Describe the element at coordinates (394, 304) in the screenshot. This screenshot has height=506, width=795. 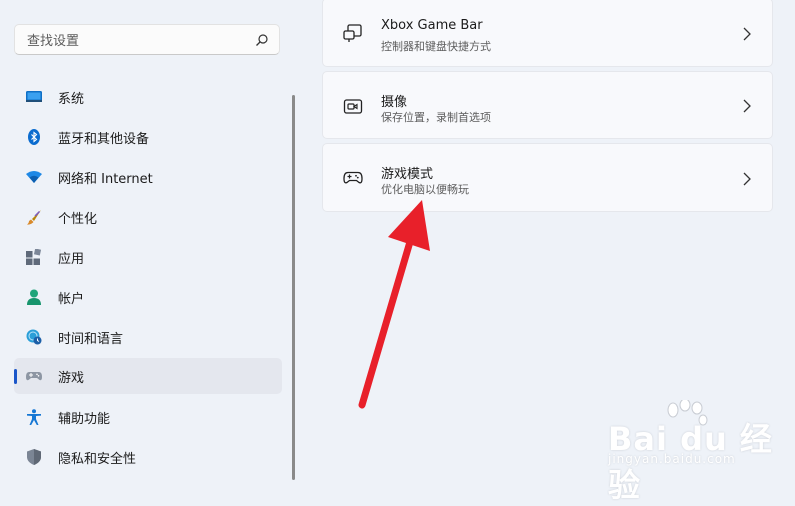
I see `annotation-arrow` at that location.